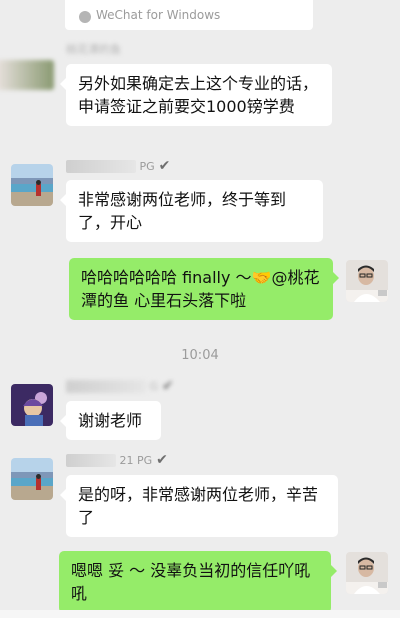 Image resolution: width=400 pixels, height=618 pixels. What do you see at coordinates (120, 386) in the screenshot?
I see `sender-name: x G✔` at bounding box center [120, 386].